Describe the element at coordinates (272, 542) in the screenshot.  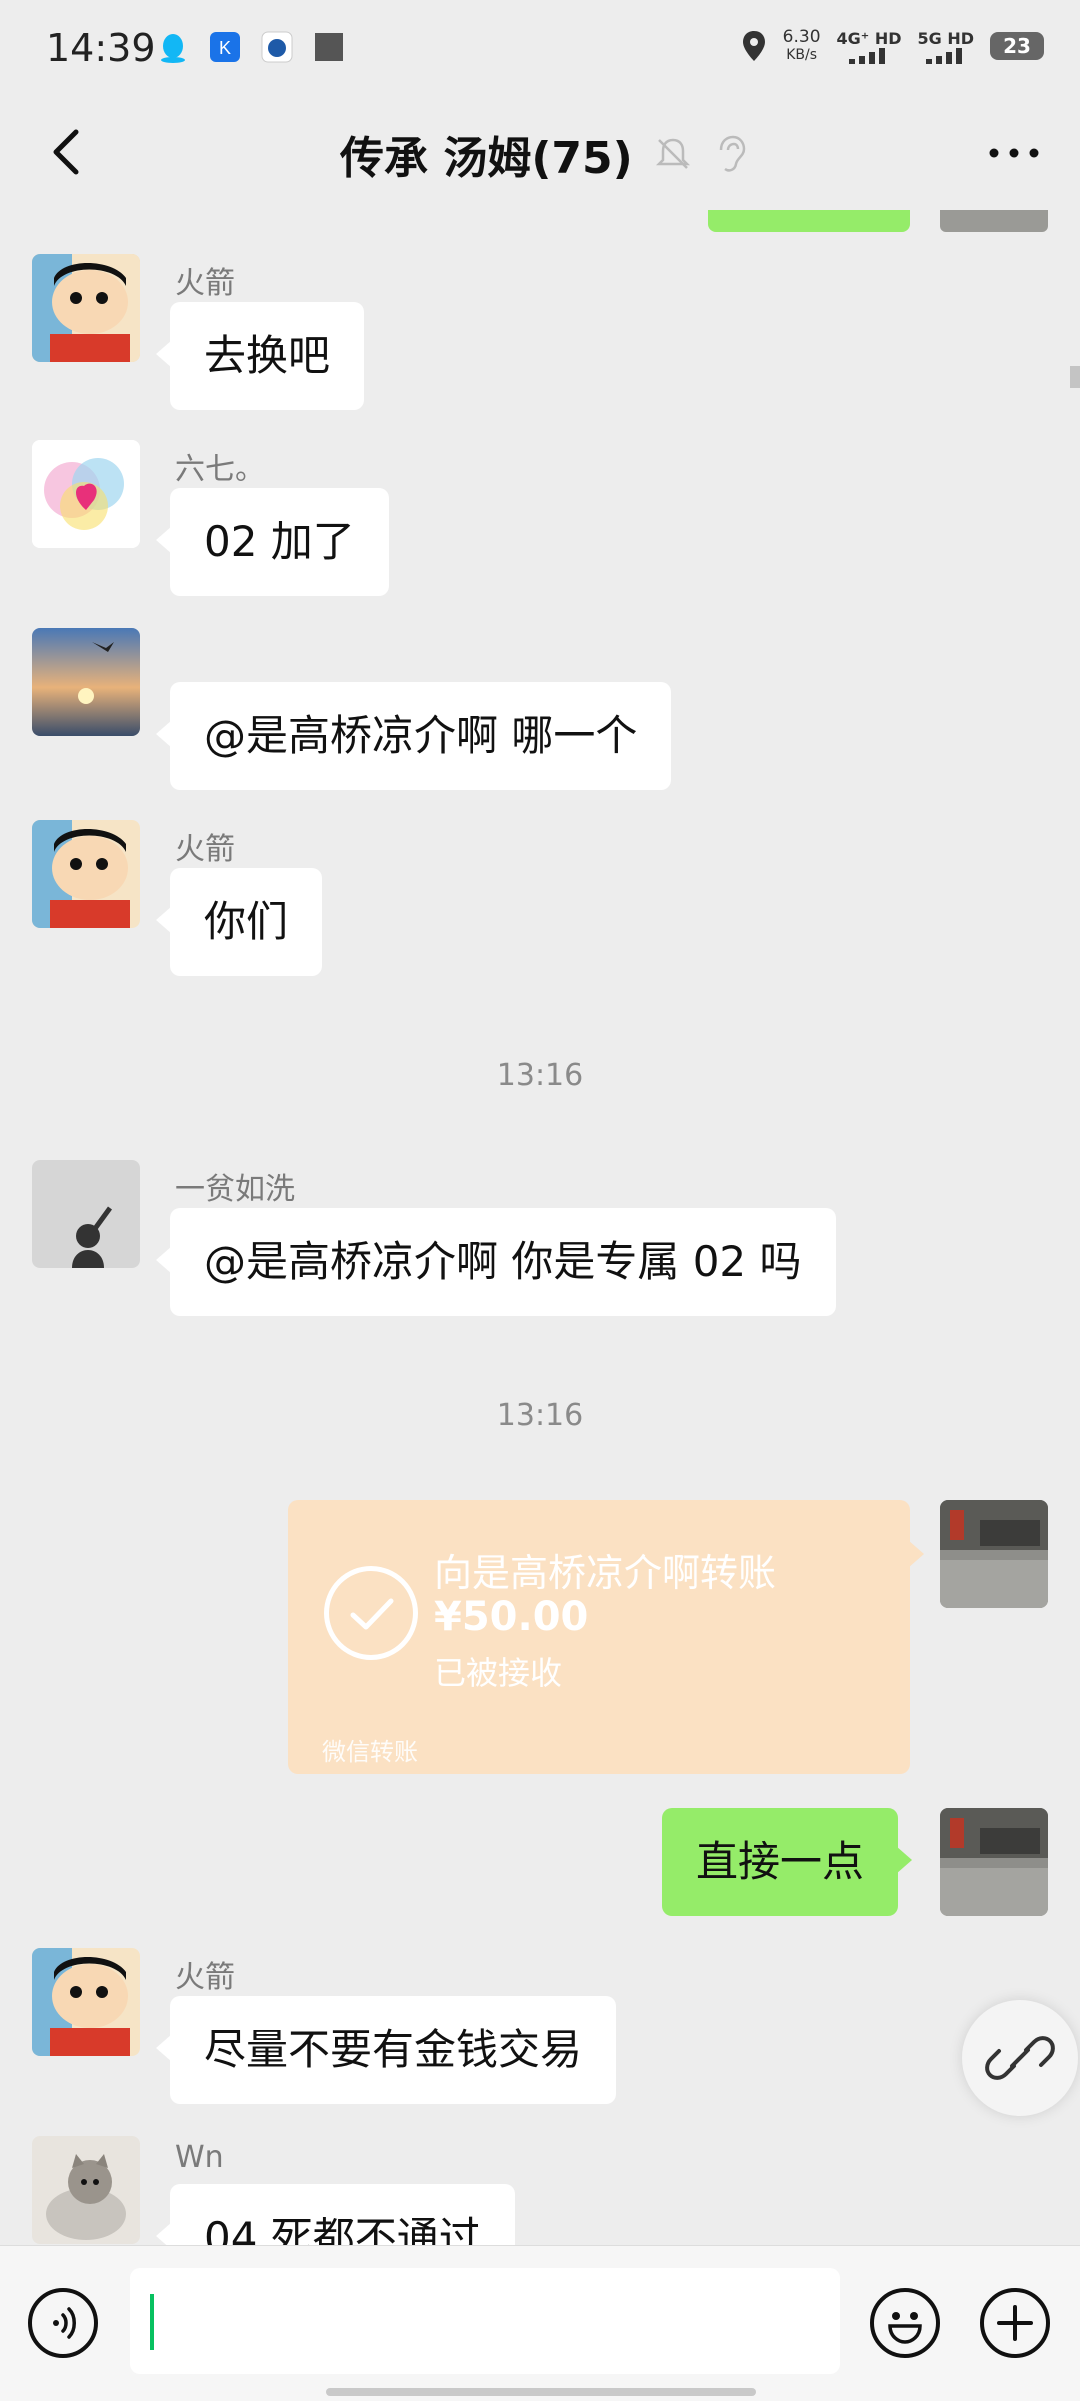
I see `message-bubble: 02 加了` at that location.